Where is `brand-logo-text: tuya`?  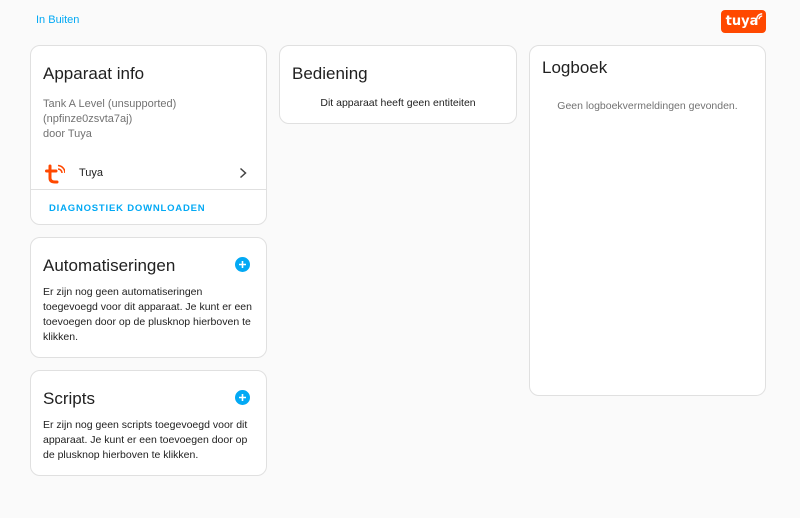
brand-logo-text: tuya is located at coordinates (742, 21).